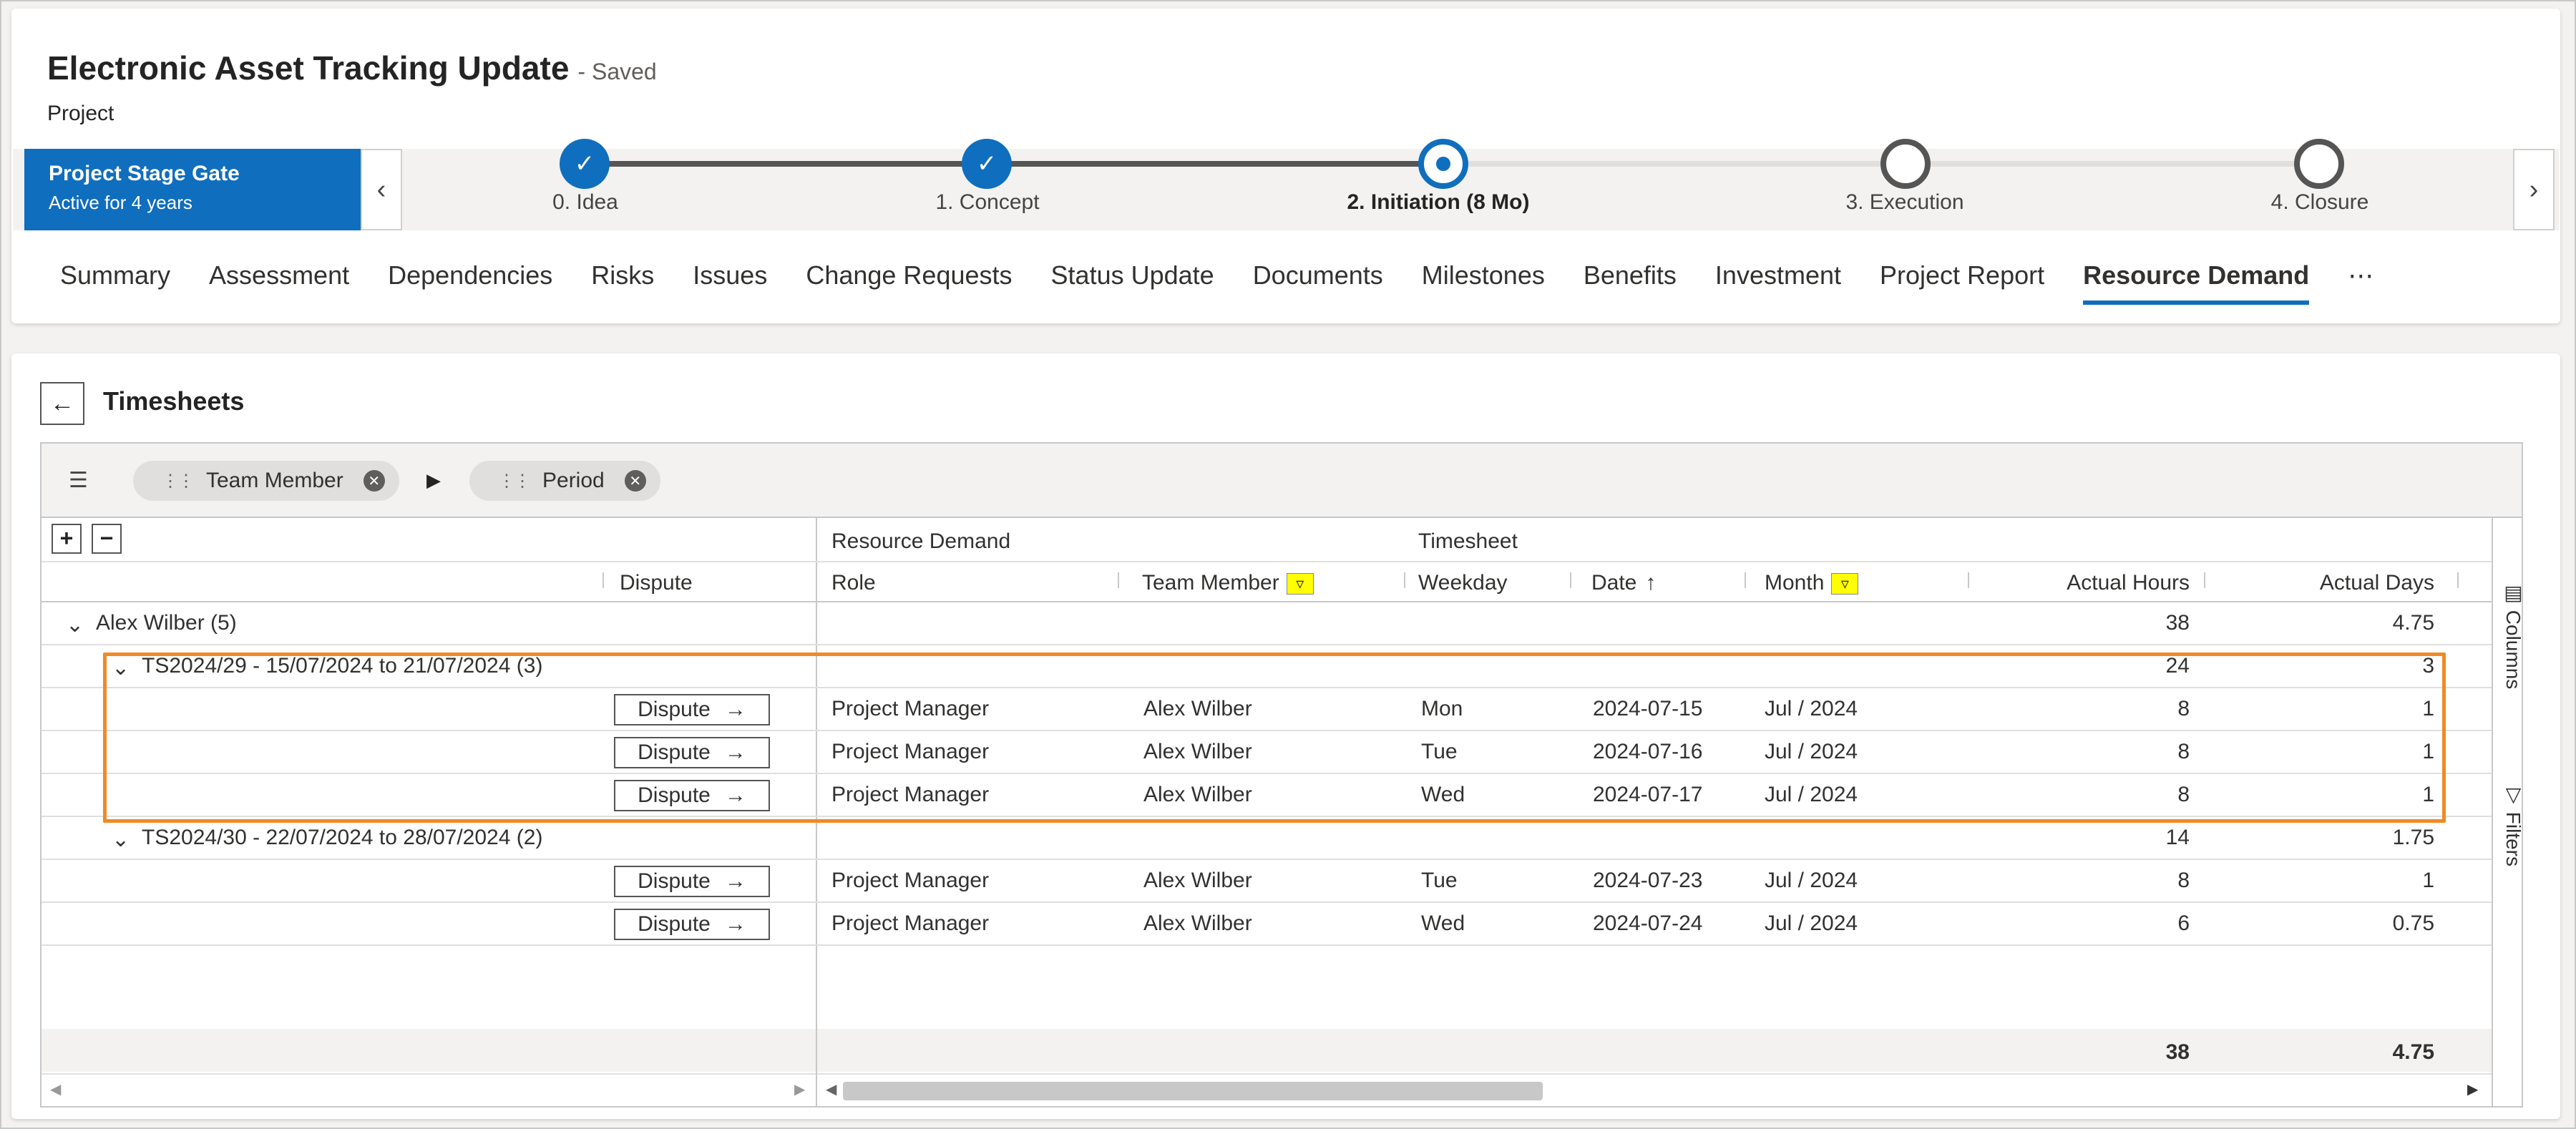  I want to click on stage-idea-node: ✓, so click(585, 164).